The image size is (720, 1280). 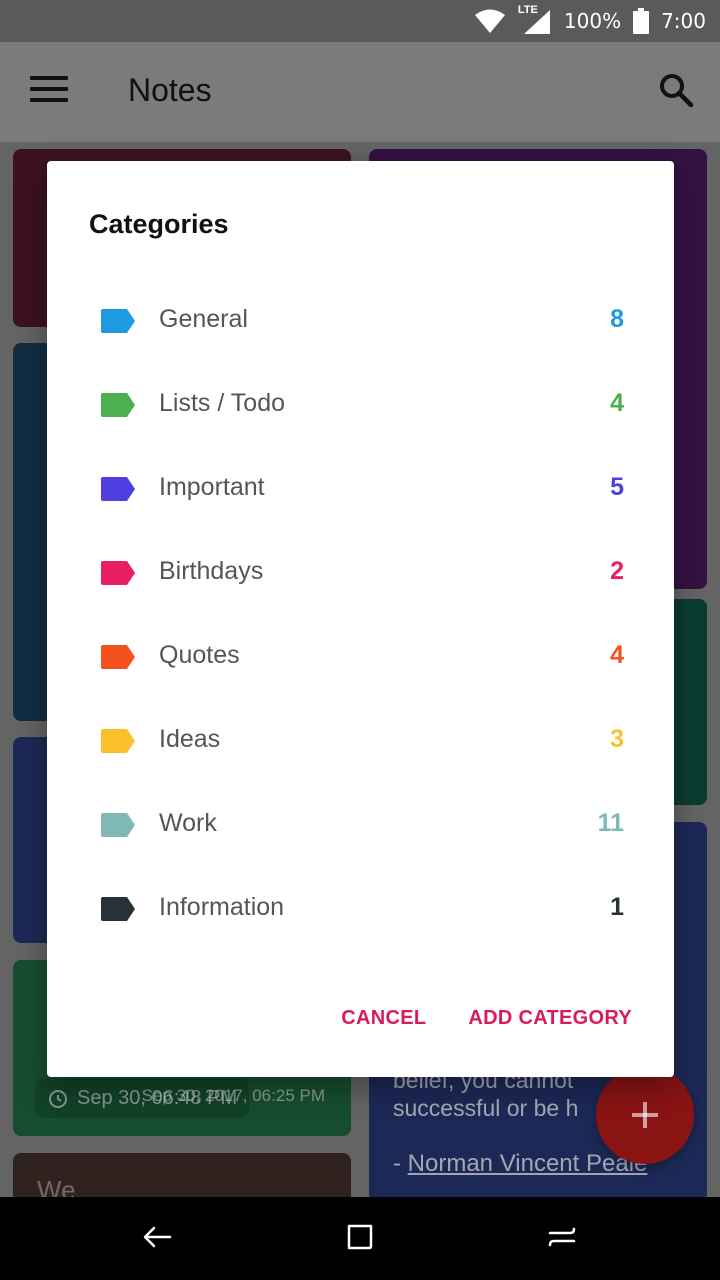 I want to click on wifi-icon, so click(x=489, y=21).